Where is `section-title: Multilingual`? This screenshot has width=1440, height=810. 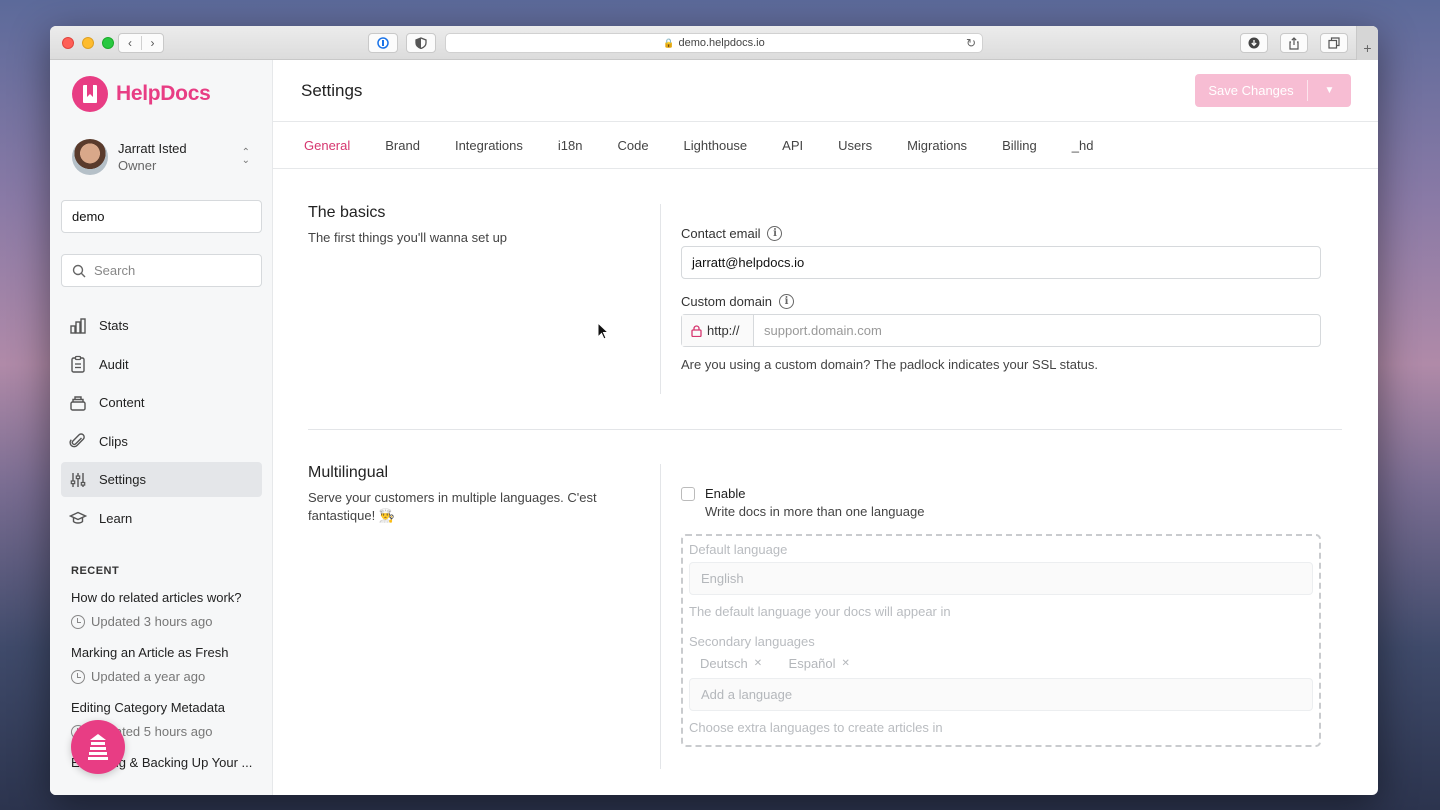
section-title: Multilingual is located at coordinates (348, 472).